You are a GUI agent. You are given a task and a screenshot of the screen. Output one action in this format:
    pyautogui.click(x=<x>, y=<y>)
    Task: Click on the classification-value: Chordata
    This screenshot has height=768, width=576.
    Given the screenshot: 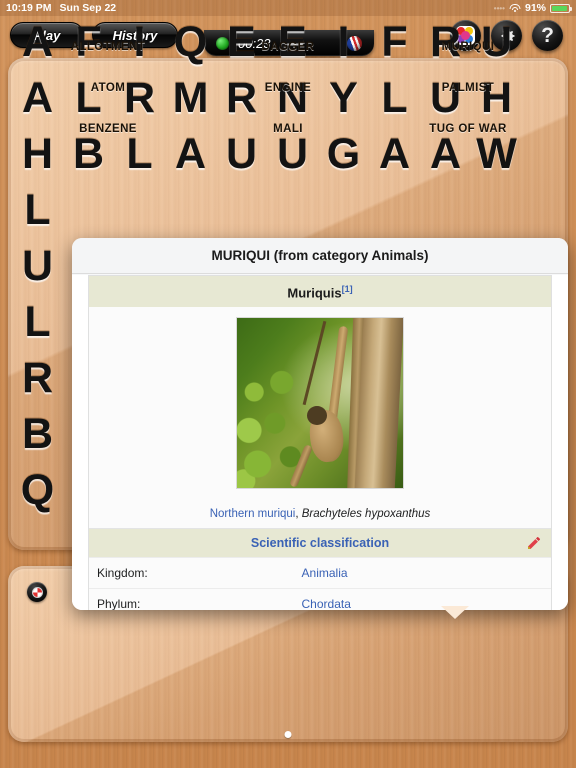 What is the action you would take?
    pyautogui.click(x=326, y=599)
    